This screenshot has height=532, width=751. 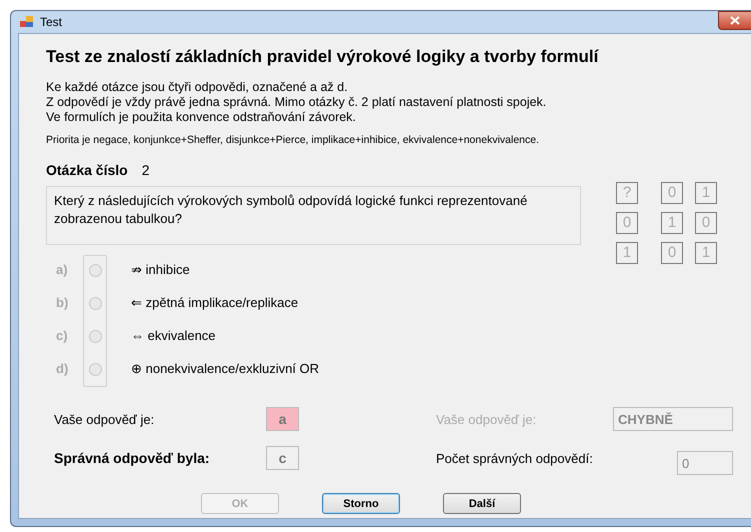 I want to click on score-field: 0, so click(x=705, y=463).